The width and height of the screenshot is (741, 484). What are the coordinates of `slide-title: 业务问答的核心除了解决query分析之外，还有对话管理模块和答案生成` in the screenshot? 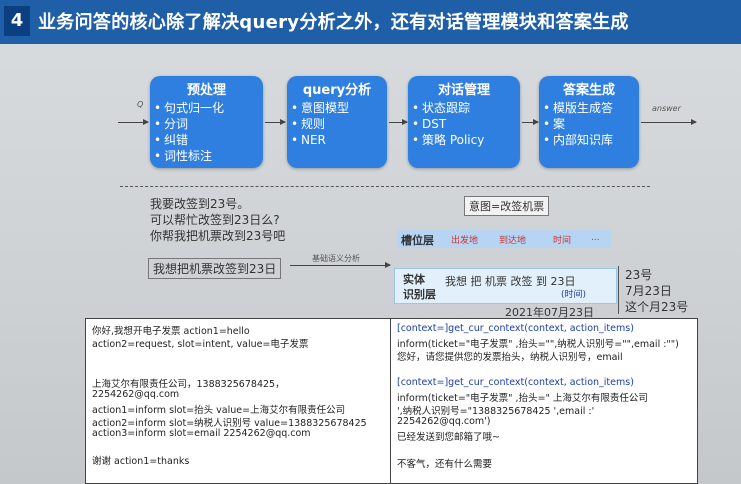 It's located at (333, 22).